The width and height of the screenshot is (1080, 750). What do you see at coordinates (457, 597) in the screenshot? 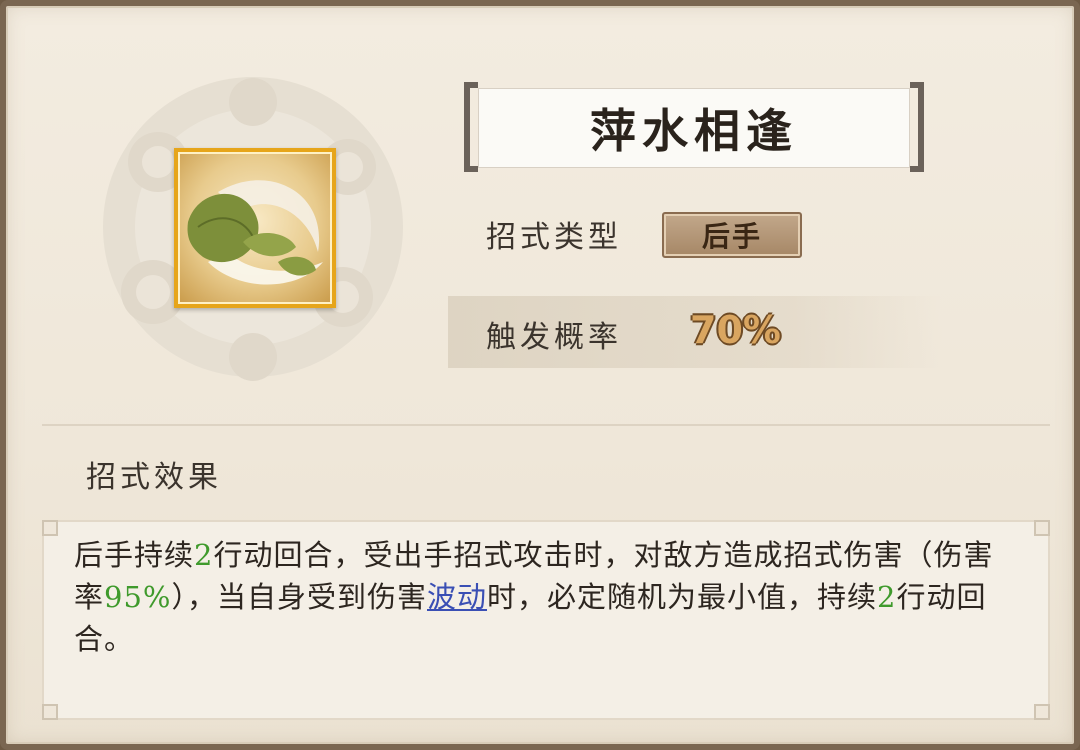
I see `fluctuation-term-link: 波动` at bounding box center [457, 597].